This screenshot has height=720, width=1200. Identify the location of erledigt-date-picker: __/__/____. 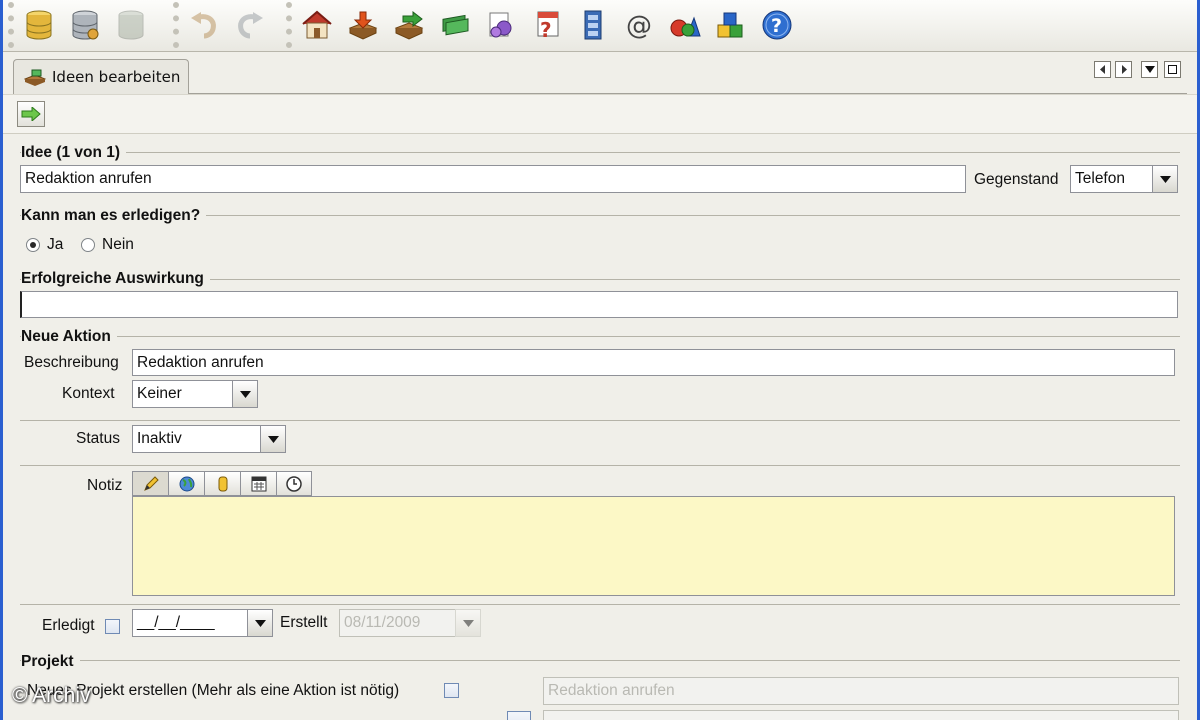
(202, 623).